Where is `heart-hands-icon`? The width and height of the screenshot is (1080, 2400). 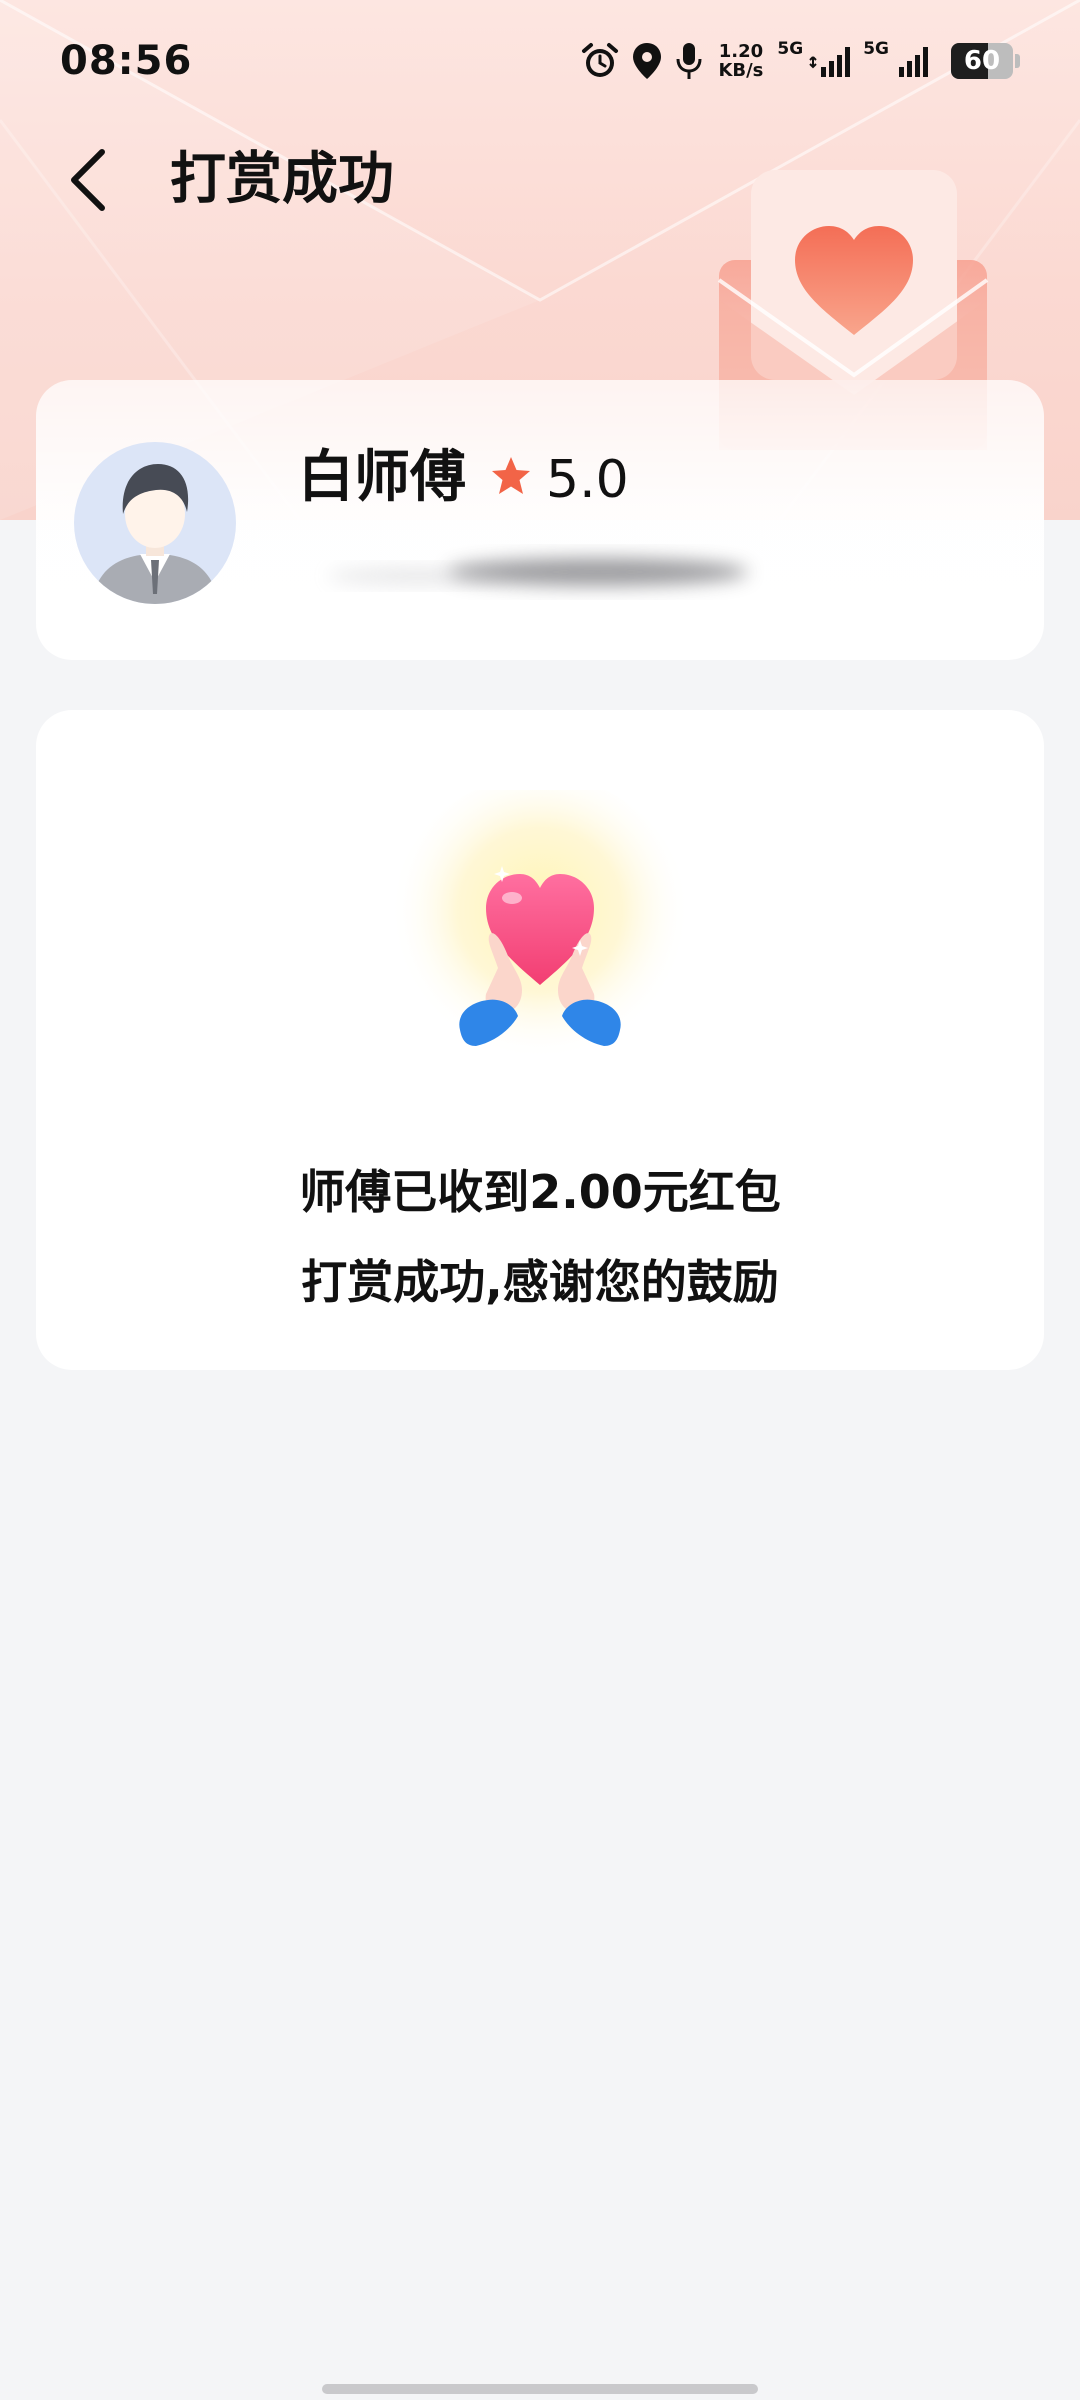
heart-hands-icon is located at coordinates (540, 932).